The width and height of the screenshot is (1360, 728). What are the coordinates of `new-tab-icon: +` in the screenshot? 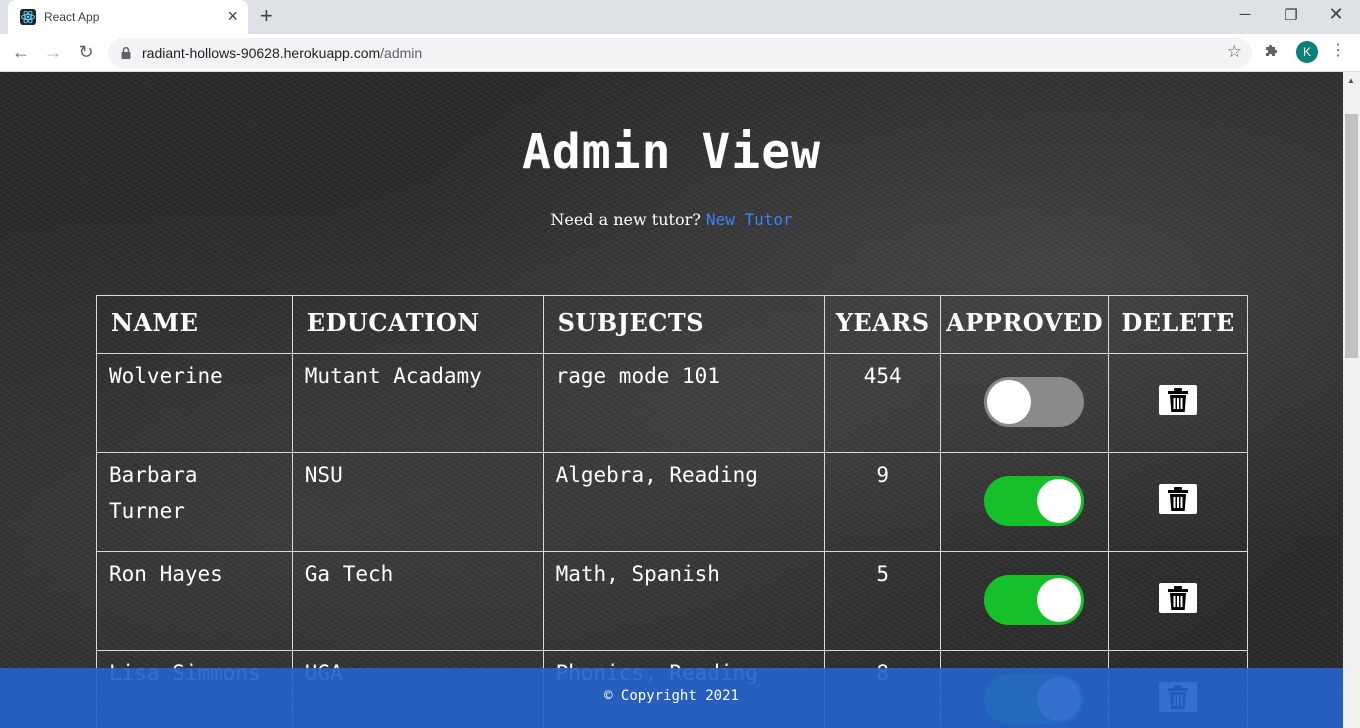 It's located at (266, 16).